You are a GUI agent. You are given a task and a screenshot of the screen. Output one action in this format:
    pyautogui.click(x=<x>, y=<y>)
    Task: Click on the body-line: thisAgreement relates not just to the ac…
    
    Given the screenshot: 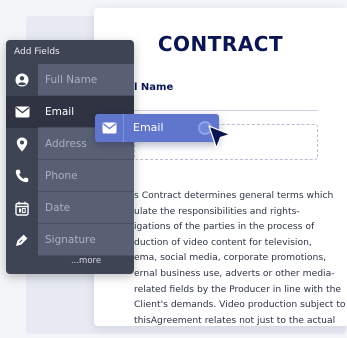 What is the action you would take?
    pyautogui.click(x=235, y=320)
    